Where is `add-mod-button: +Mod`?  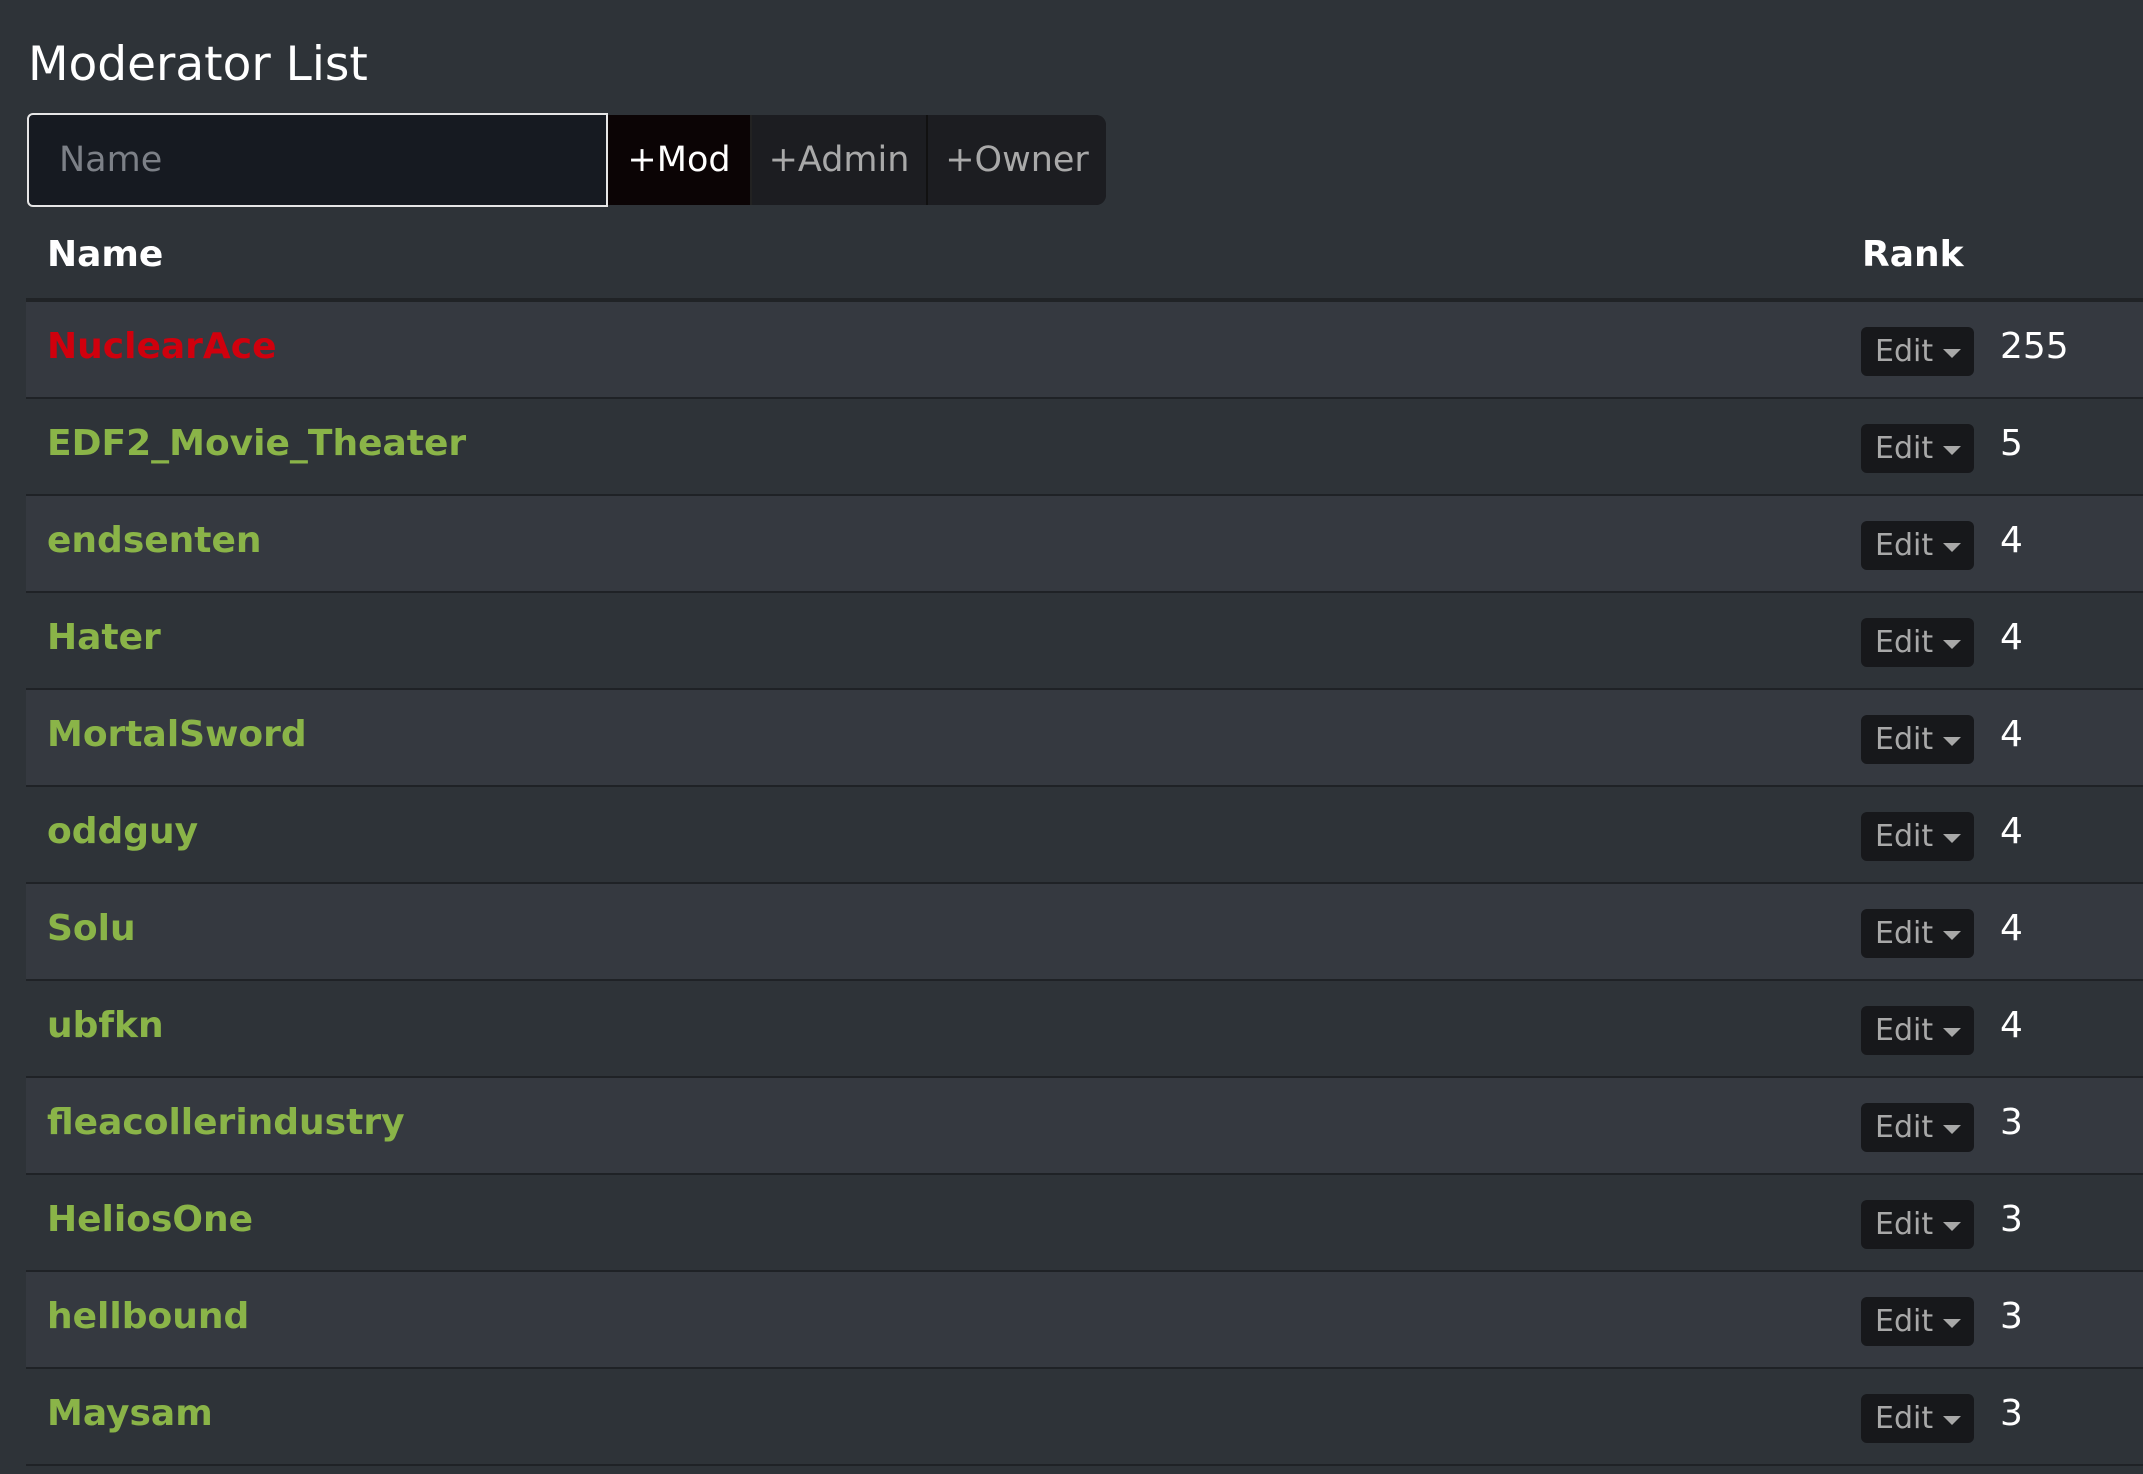
add-mod-button: +Mod is located at coordinates (679, 160).